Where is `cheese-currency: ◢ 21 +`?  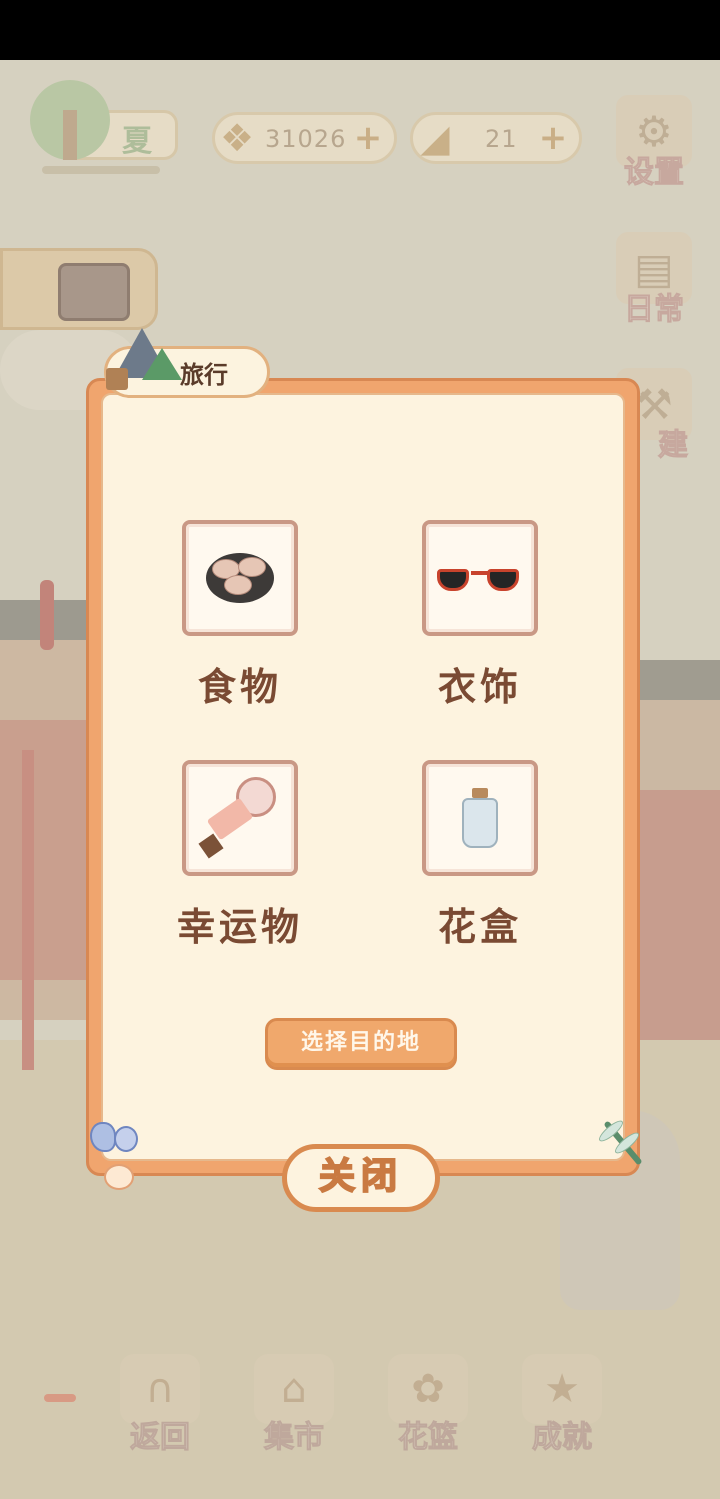
cheese-currency: ◢ 21 + is located at coordinates (496, 138).